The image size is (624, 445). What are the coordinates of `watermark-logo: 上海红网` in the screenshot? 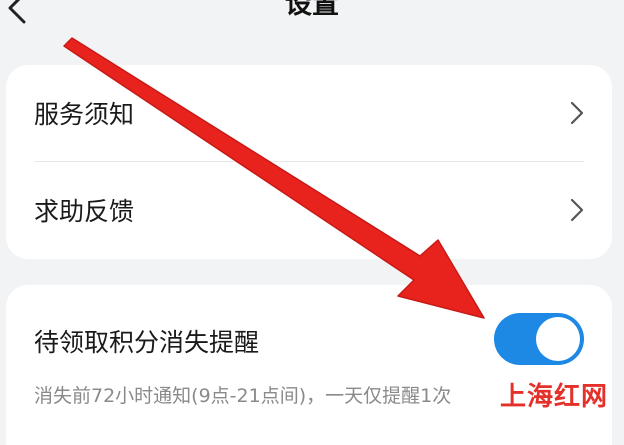 It's located at (553, 397).